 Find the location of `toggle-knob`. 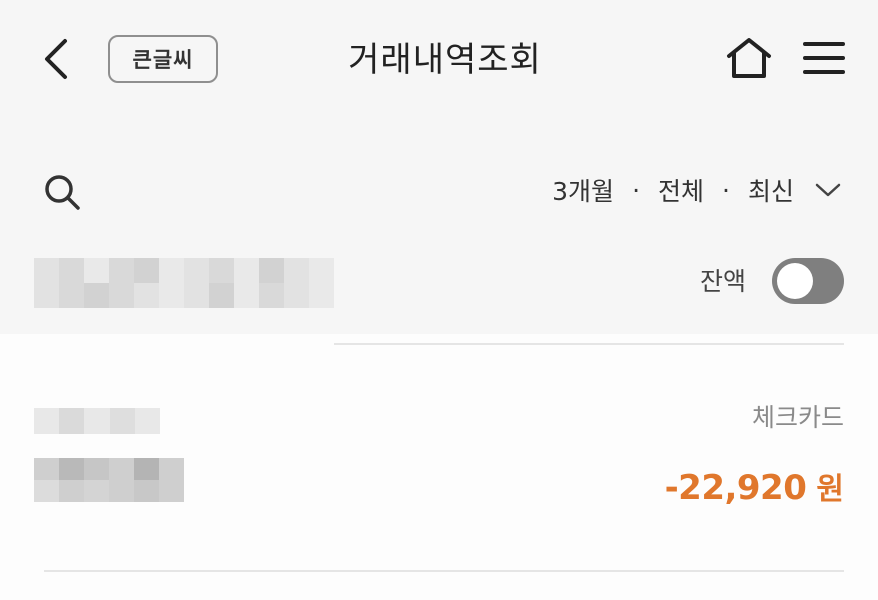

toggle-knob is located at coordinates (795, 281).